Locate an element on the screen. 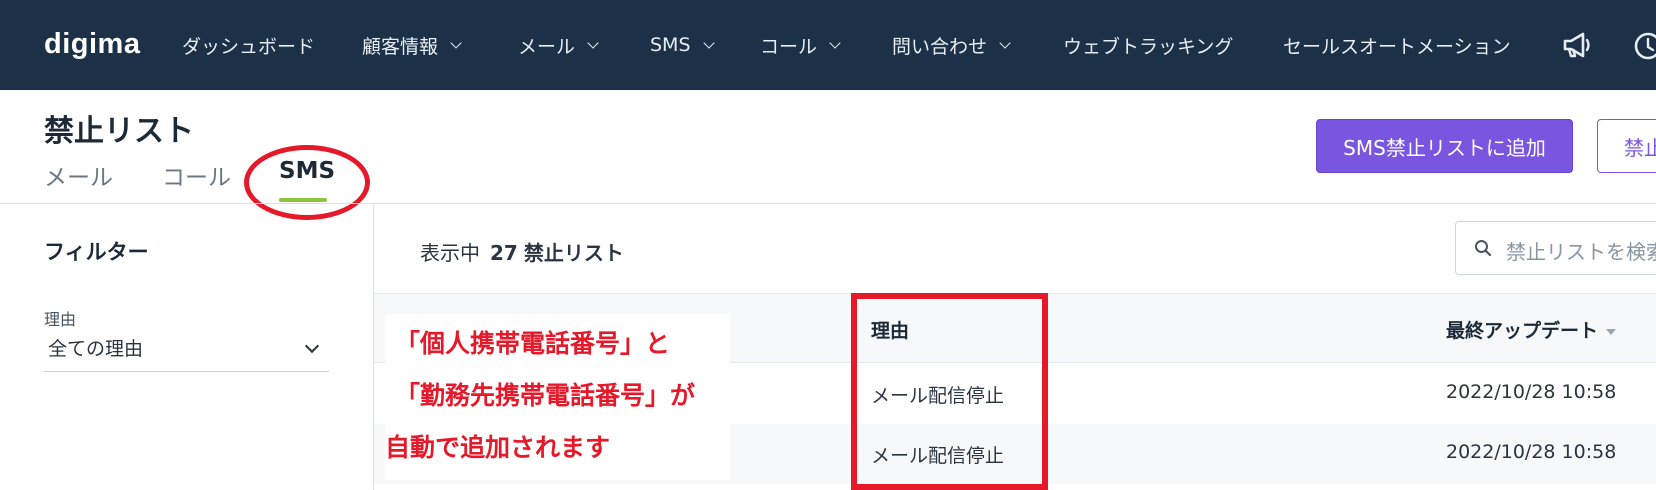  nav-item-sales-automation: セールスオートメーション is located at coordinates (1397, 45).